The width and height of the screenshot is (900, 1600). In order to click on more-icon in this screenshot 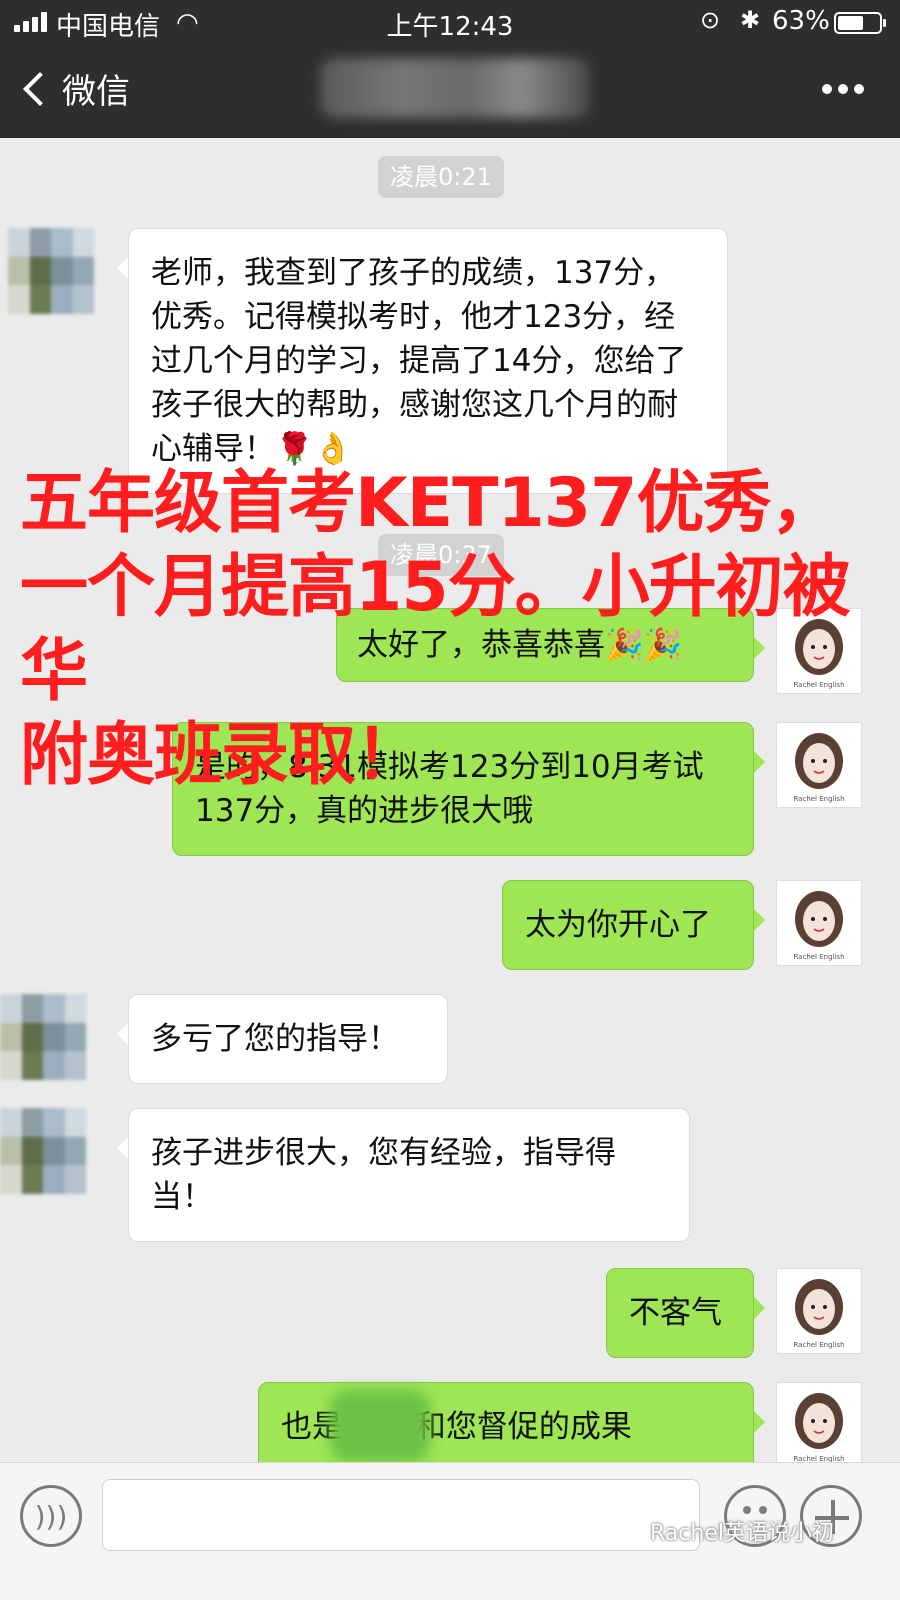, I will do `click(843, 89)`.